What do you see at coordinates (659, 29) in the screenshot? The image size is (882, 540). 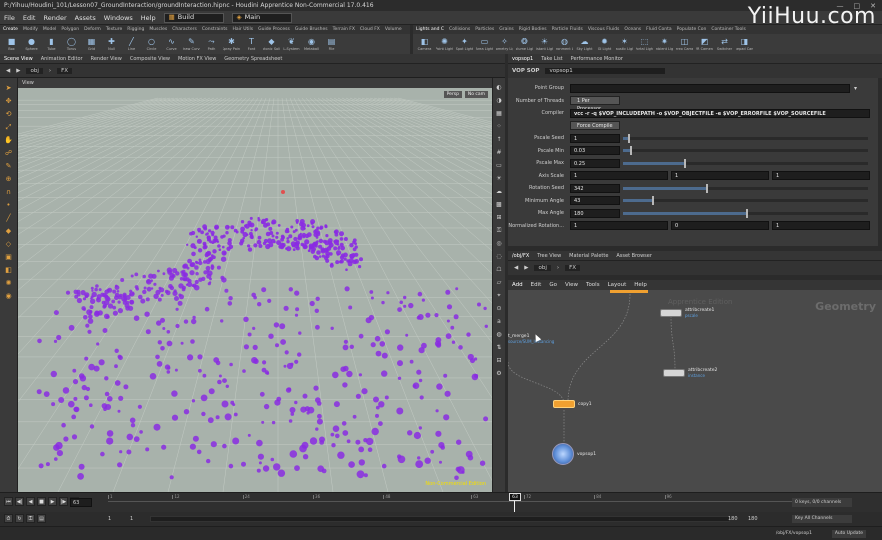 I see `shelf-tab-8: Fluid Conta` at bounding box center [659, 29].